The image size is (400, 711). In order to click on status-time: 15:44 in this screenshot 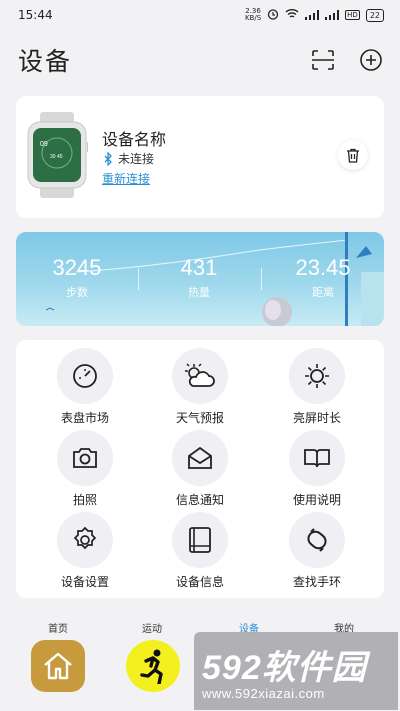, I will do `click(35, 15)`.